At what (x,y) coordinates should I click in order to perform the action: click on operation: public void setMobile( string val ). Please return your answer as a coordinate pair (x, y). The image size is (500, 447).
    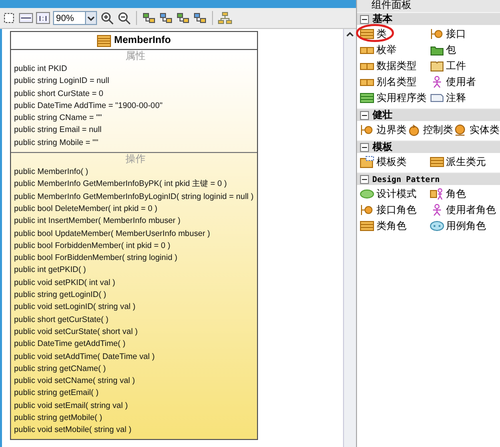
    Looking at the image, I should click on (73, 430).